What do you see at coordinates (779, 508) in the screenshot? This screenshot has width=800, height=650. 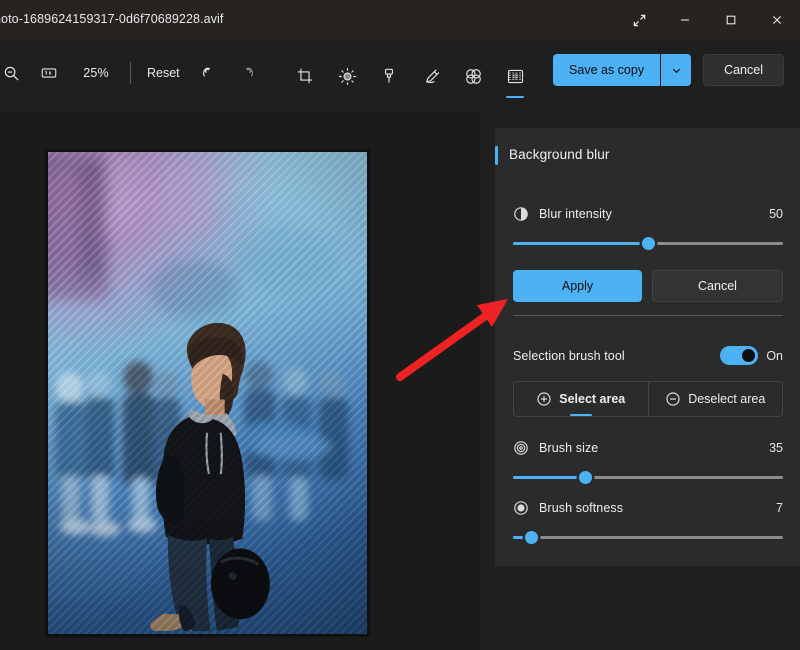 I see `brush-softness-value: 7` at bounding box center [779, 508].